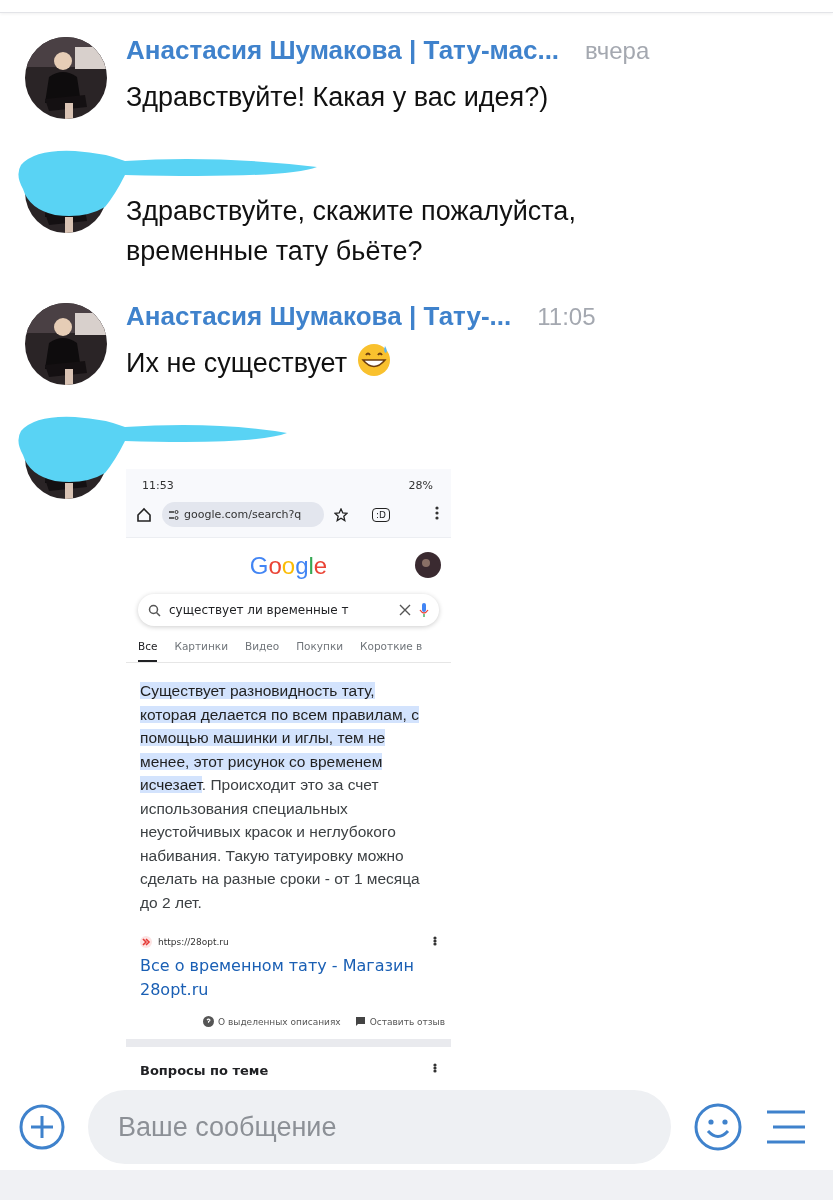 This screenshot has height=1200, width=833. What do you see at coordinates (158, 485) in the screenshot?
I see `status-time: 11:53` at bounding box center [158, 485].